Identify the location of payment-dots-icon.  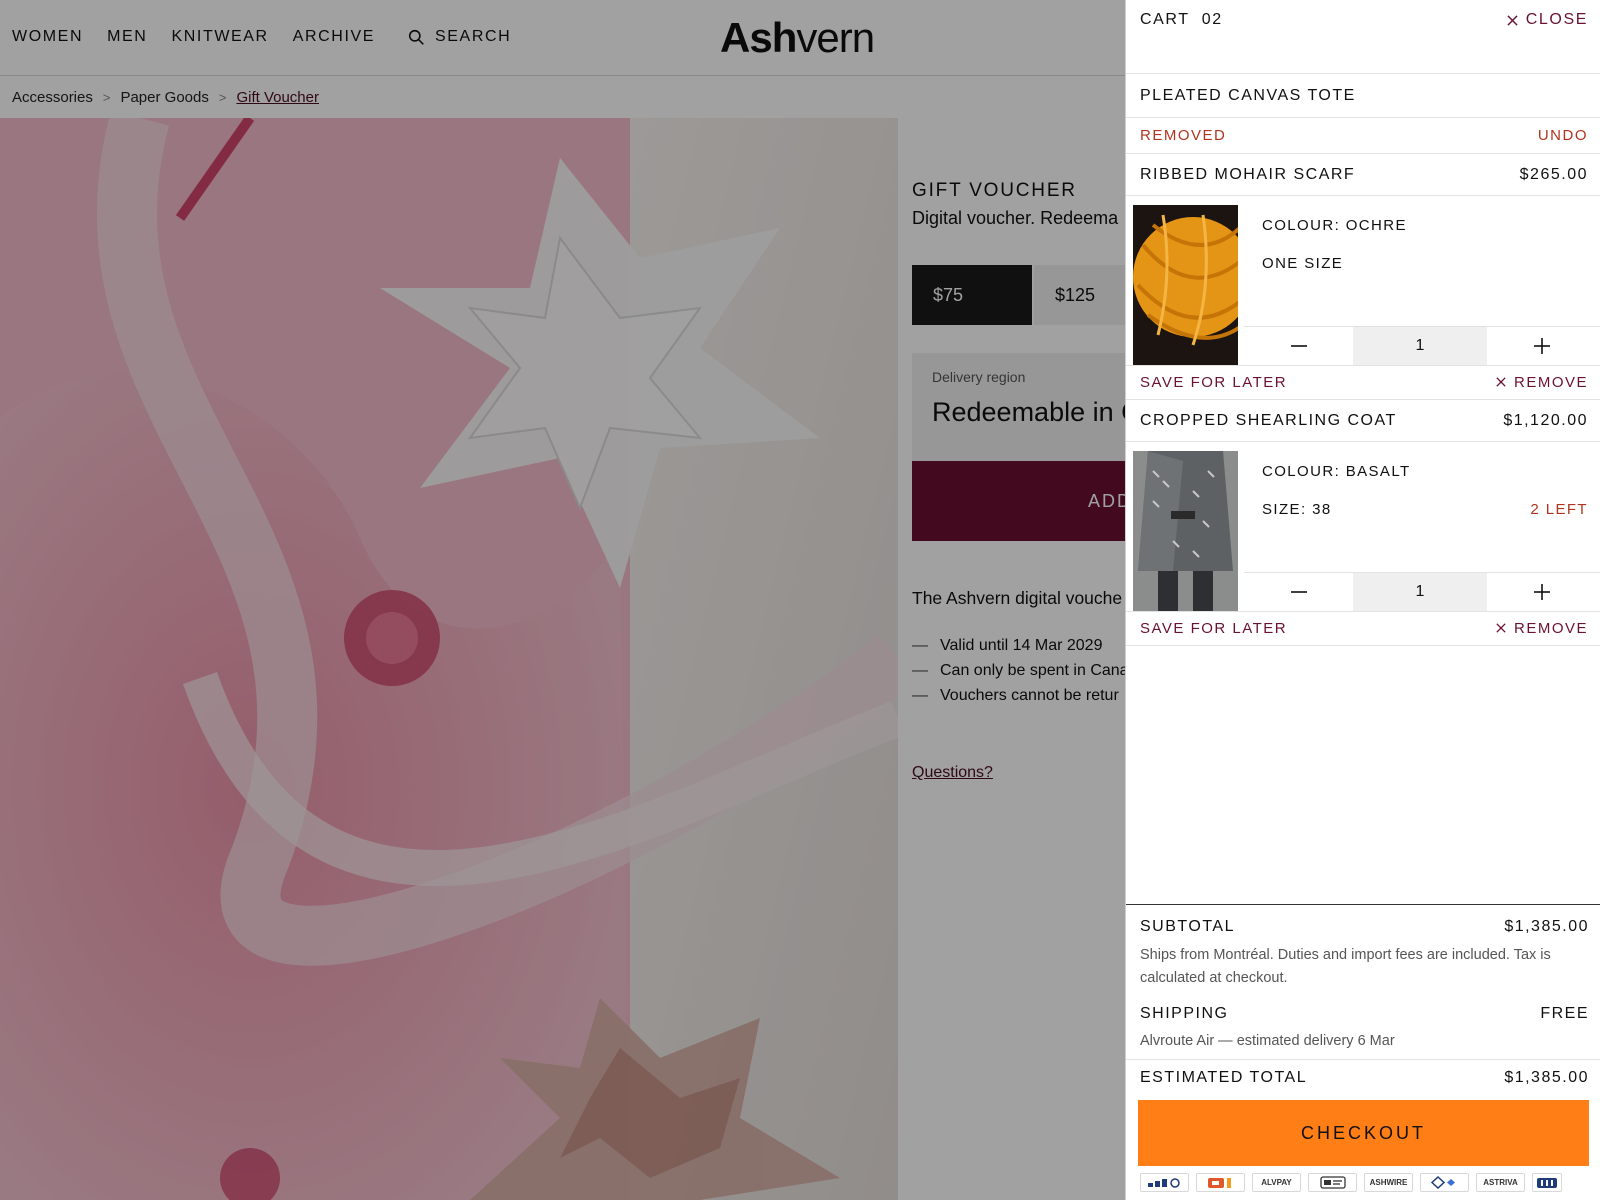
(1164, 1182).